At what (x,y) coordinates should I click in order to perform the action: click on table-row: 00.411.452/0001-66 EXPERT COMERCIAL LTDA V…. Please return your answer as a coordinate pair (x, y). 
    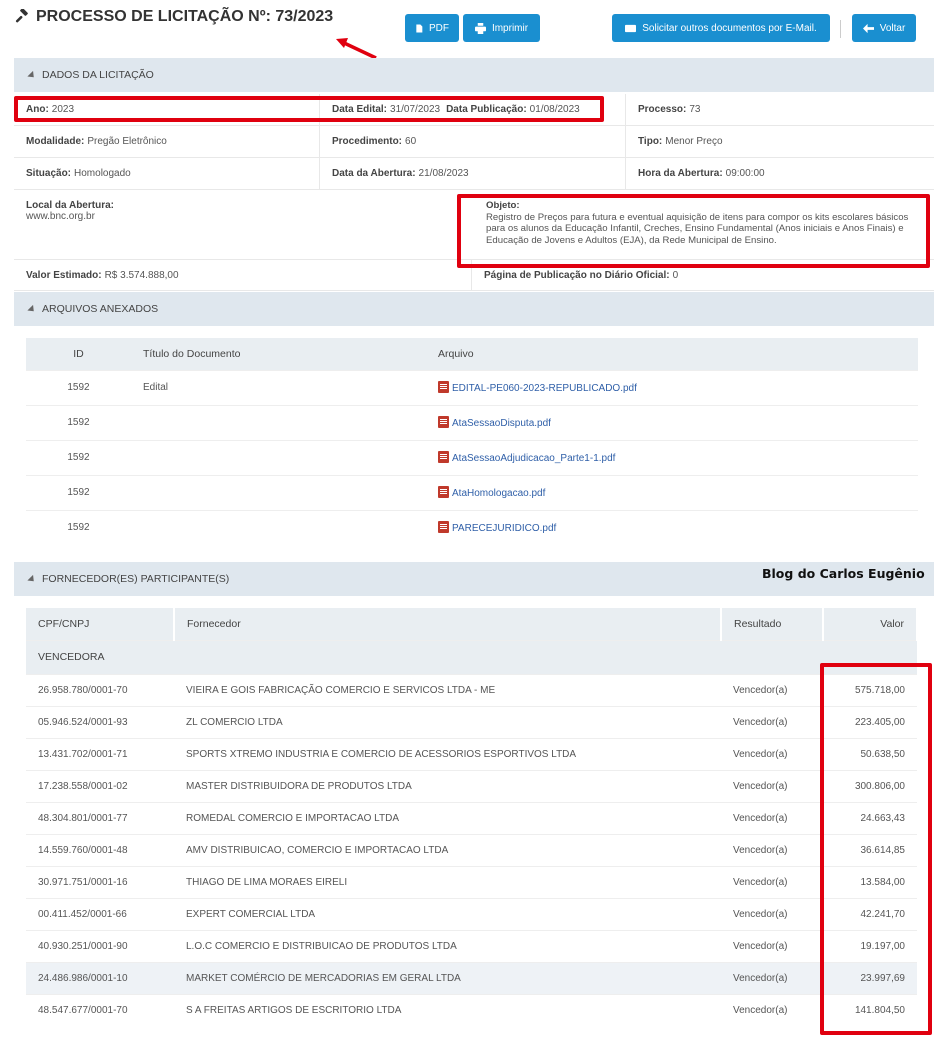
    Looking at the image, I should click on (471, 913).